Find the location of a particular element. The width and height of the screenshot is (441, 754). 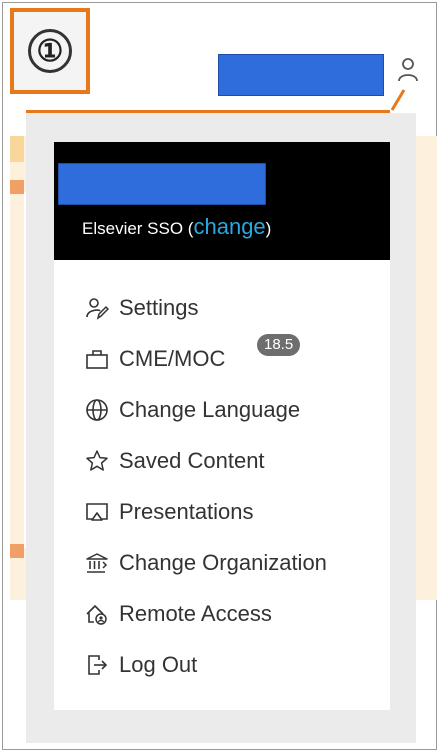

logout-icon is located at coordinates (98, 664).